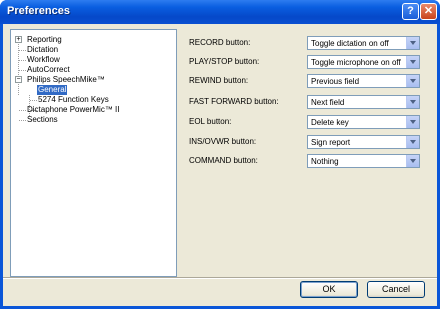 The height and width of the screenshot is (309, 440). What do you see at coordinates (220, 278) in the screenshot?
I see `footer-divider` at bounding box center [220, 278].